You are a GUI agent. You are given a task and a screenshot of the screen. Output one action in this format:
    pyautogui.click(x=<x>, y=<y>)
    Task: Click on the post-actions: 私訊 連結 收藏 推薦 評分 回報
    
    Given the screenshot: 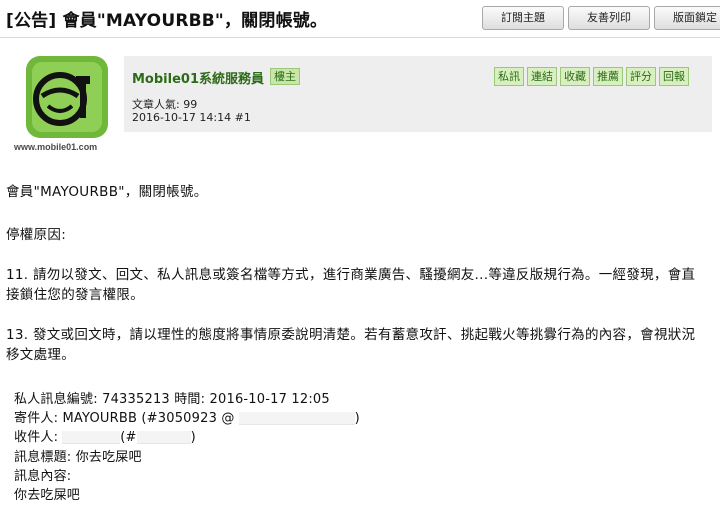 What is the action you would take?
    pyautogui.click(x=593, y=76)
    